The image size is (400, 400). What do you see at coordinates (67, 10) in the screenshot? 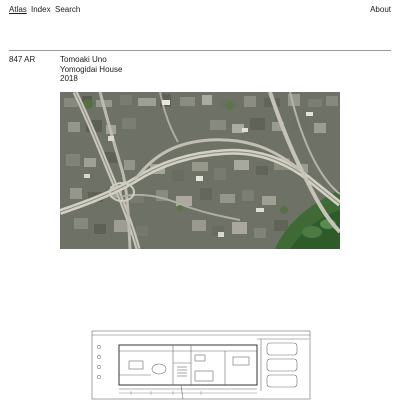
I see `nav-link-search: Search` at bounding box center [67, 10].